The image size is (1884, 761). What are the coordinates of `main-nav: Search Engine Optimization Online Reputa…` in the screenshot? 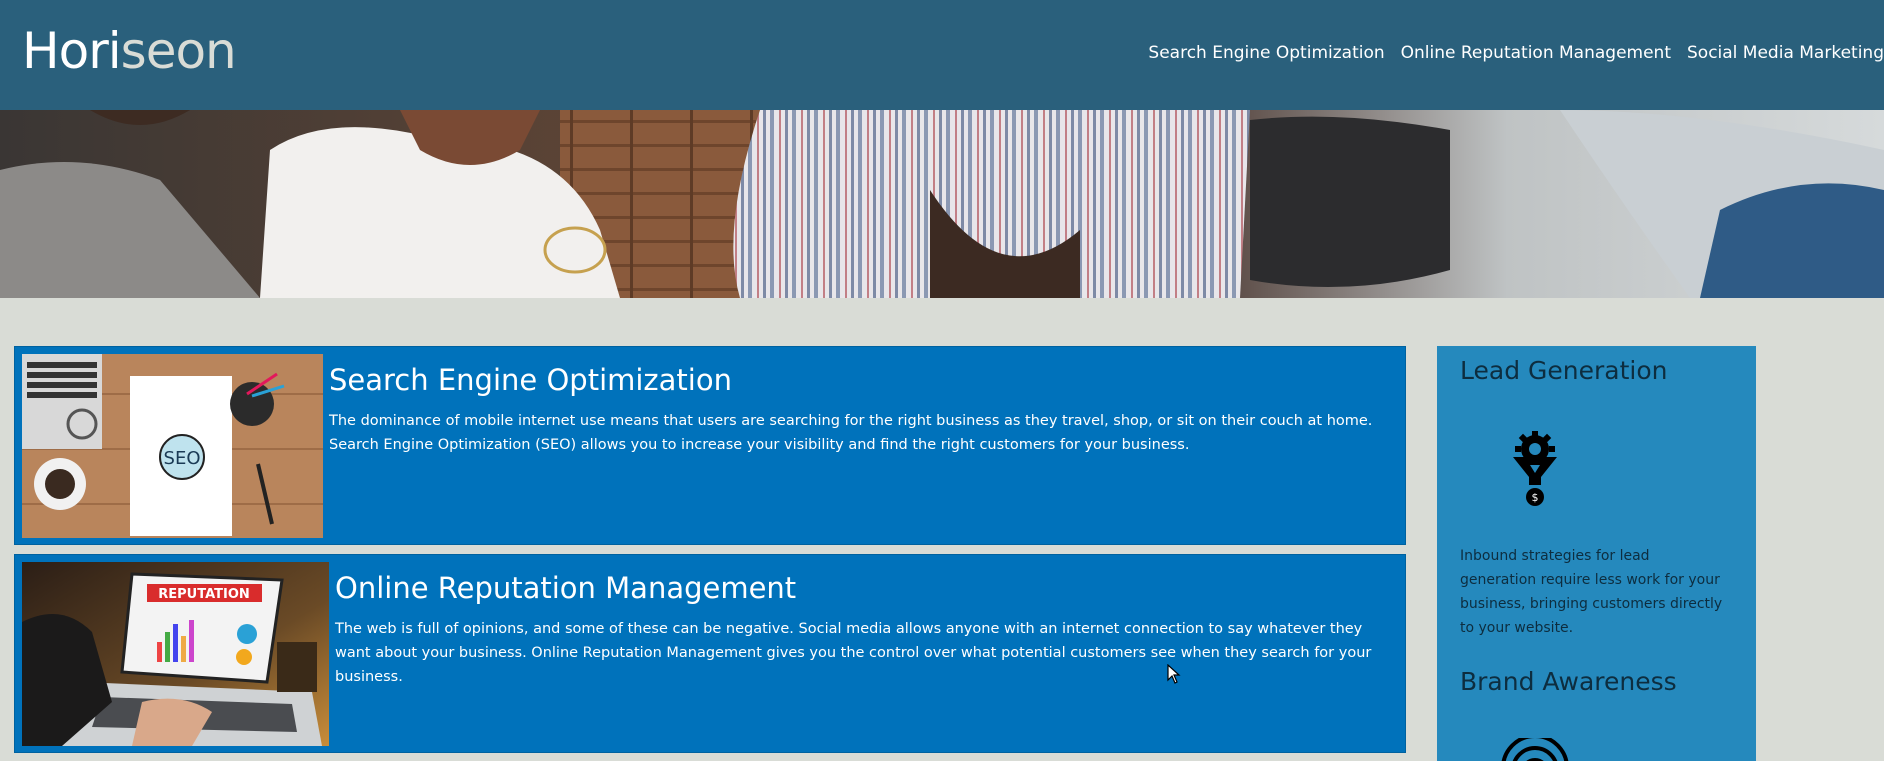 It's located at (1516, 53).